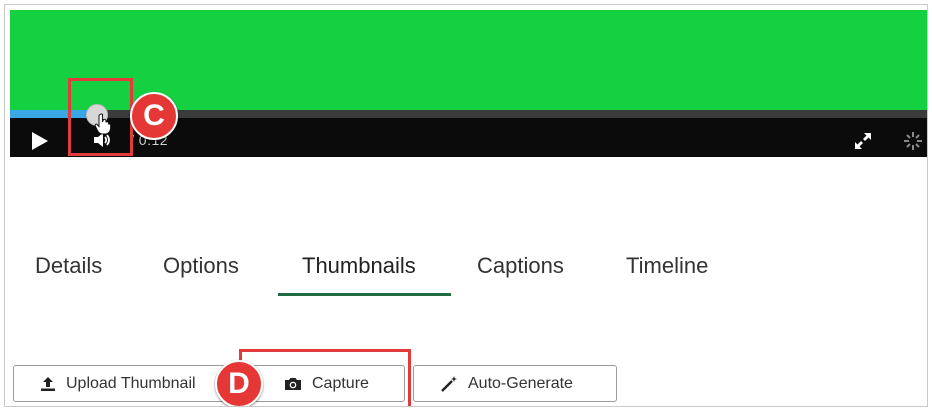 The image size is (932, 411). Describe the element at coordinates (863, 143) in the screenshot. I see `fullscreen-icon` at that location.